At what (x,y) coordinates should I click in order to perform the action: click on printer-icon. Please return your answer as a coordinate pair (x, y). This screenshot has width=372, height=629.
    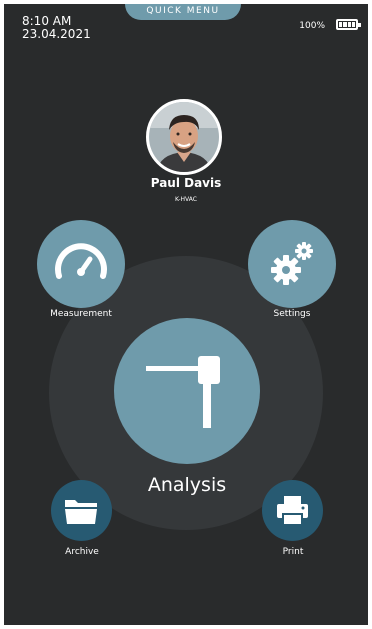
    Looking at the image, I should click on (292, 511).